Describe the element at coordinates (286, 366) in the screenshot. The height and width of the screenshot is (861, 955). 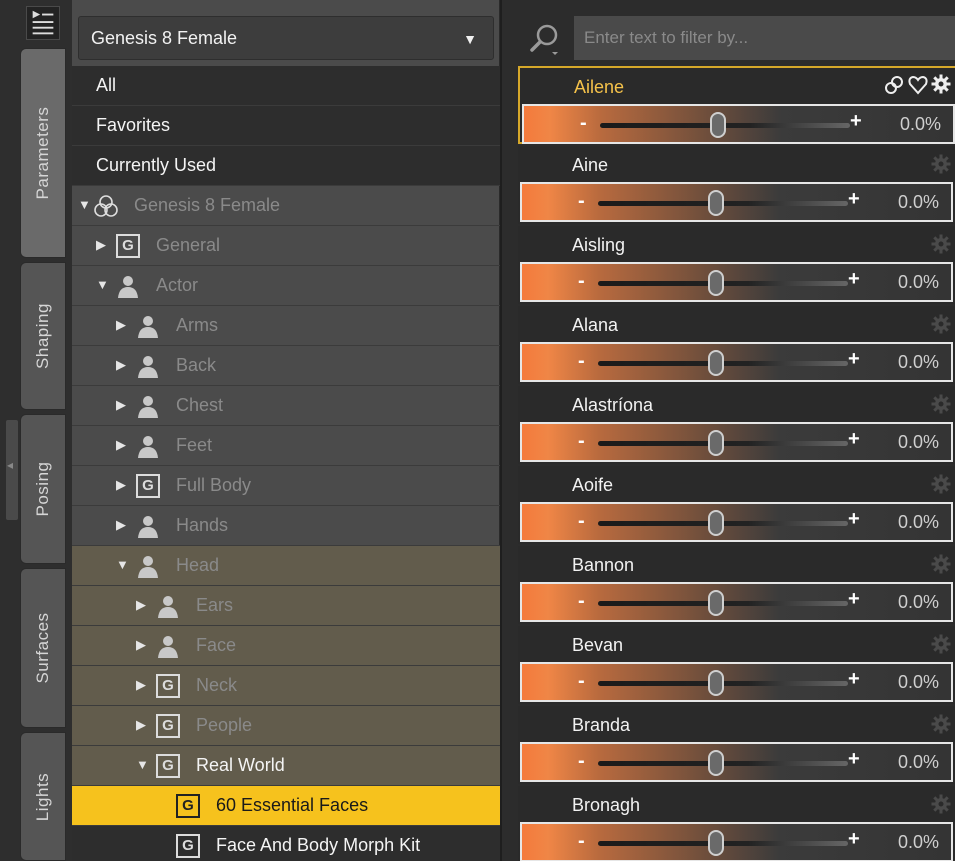
I see `tree-item-back: ▶ Back` at that location.